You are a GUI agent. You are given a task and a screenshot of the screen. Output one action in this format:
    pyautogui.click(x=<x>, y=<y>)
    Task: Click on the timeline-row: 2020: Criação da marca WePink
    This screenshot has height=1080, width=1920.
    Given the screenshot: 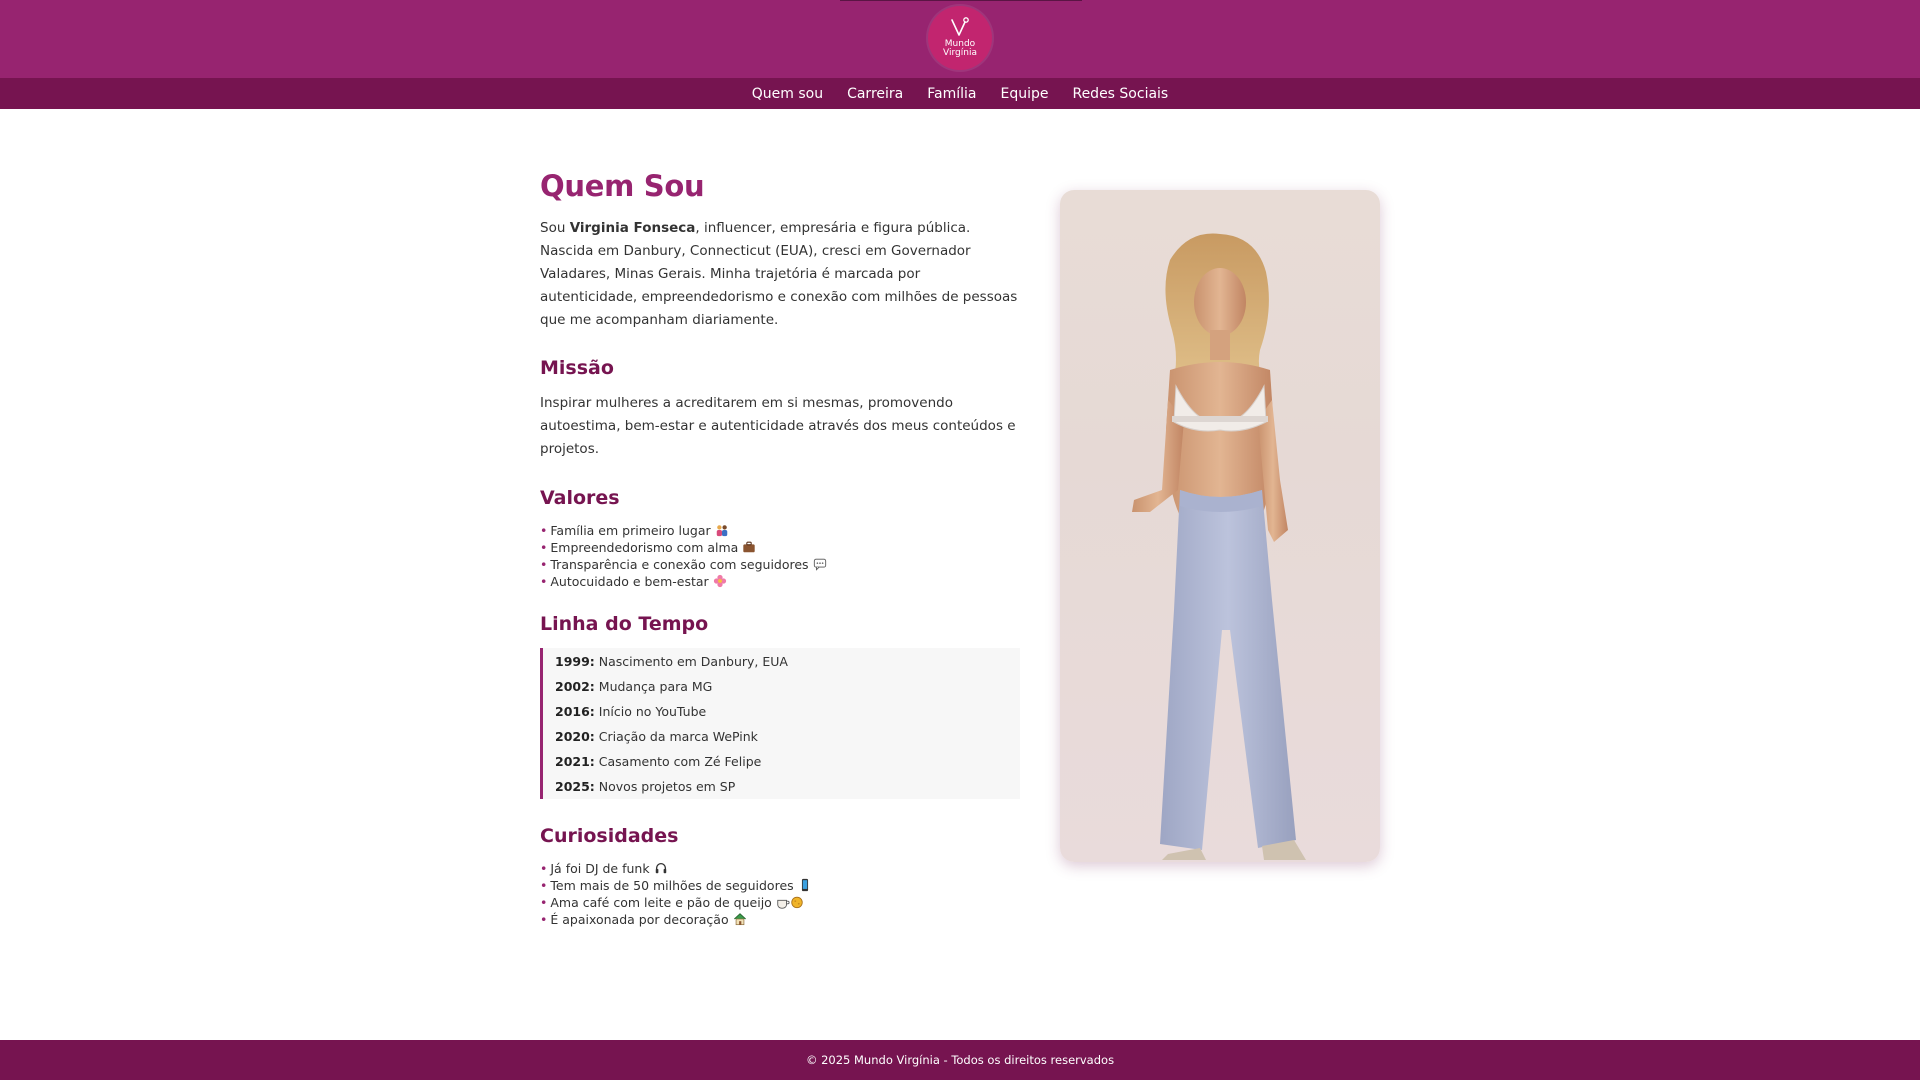 What is the action you would take?
    pyautogui.click(x=787, y=736)
    